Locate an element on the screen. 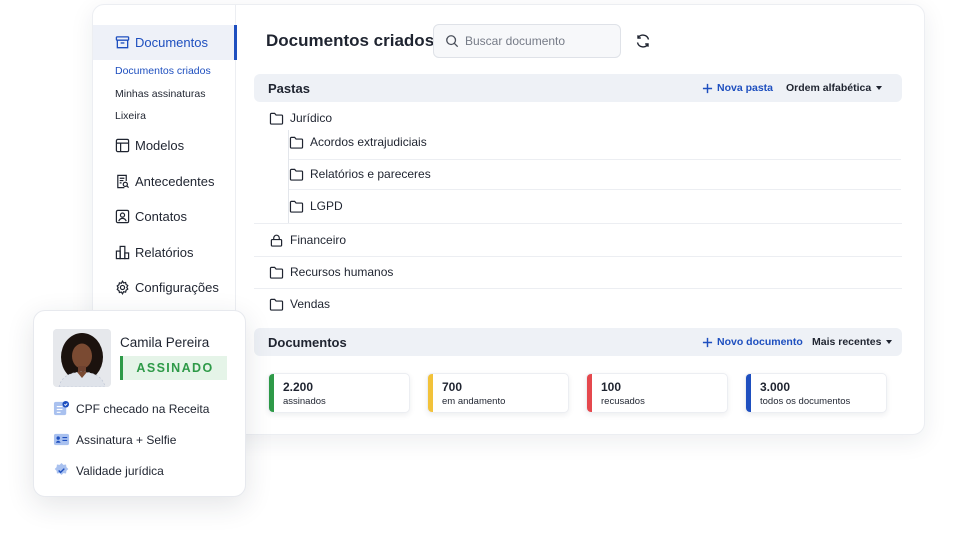 Image resolution: width=954 pixels, height=546 pixels. sidebar-item-label: Relatórios is located at coordinates (164, 252).